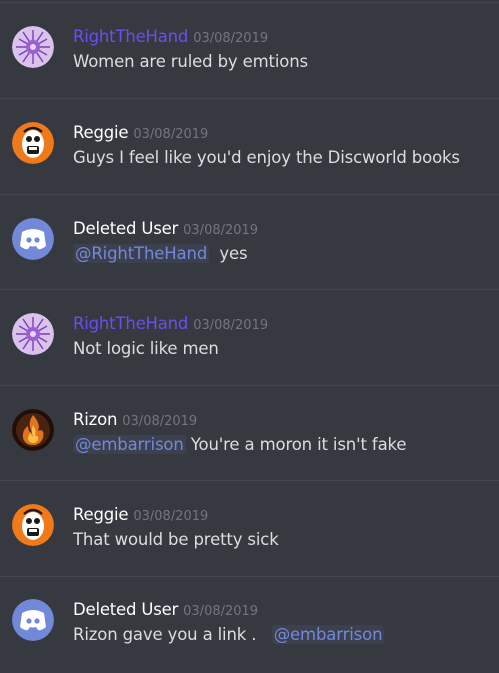 The image size is (499, 673). I want to click on message-text: Not logic like men, so click(146, 348).